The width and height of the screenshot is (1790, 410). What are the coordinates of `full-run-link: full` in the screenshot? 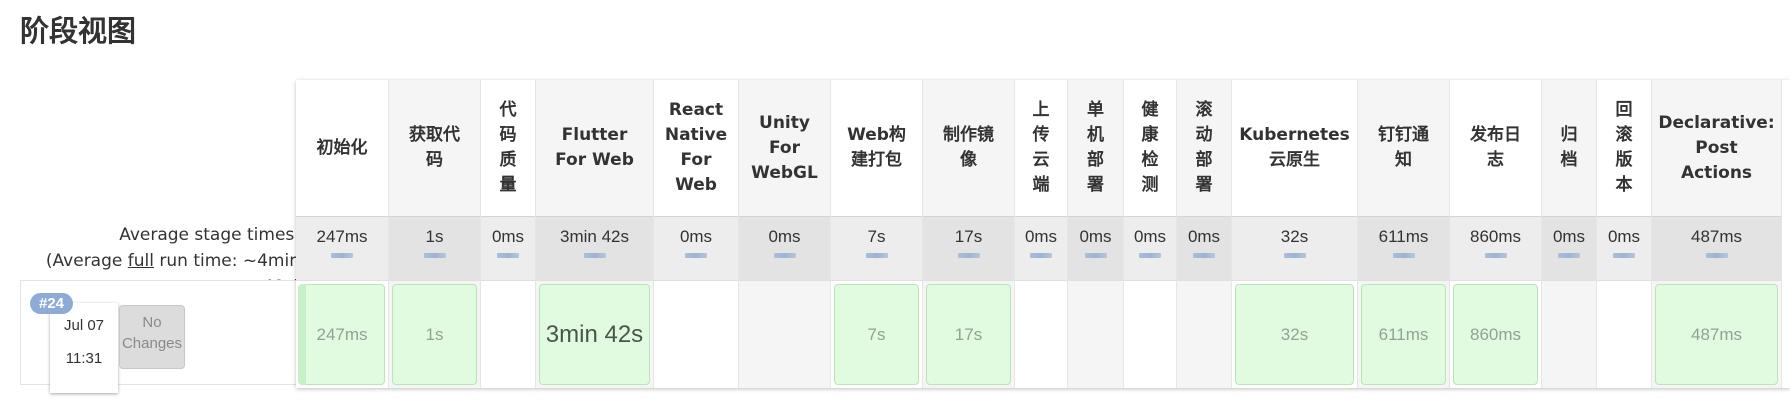 It's located at (141, 261).